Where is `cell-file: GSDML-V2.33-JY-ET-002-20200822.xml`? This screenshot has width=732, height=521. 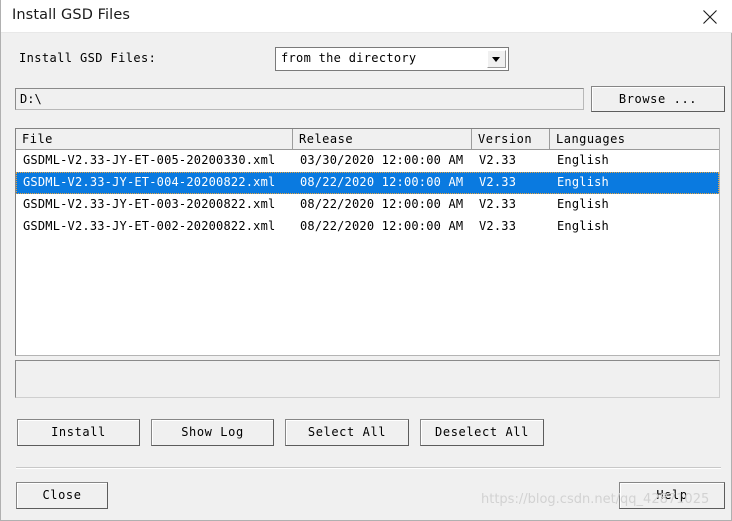
cell-file: GSDML-V2.33-JY-ET-002-20200822.xml is located at coordinates (149, 226).